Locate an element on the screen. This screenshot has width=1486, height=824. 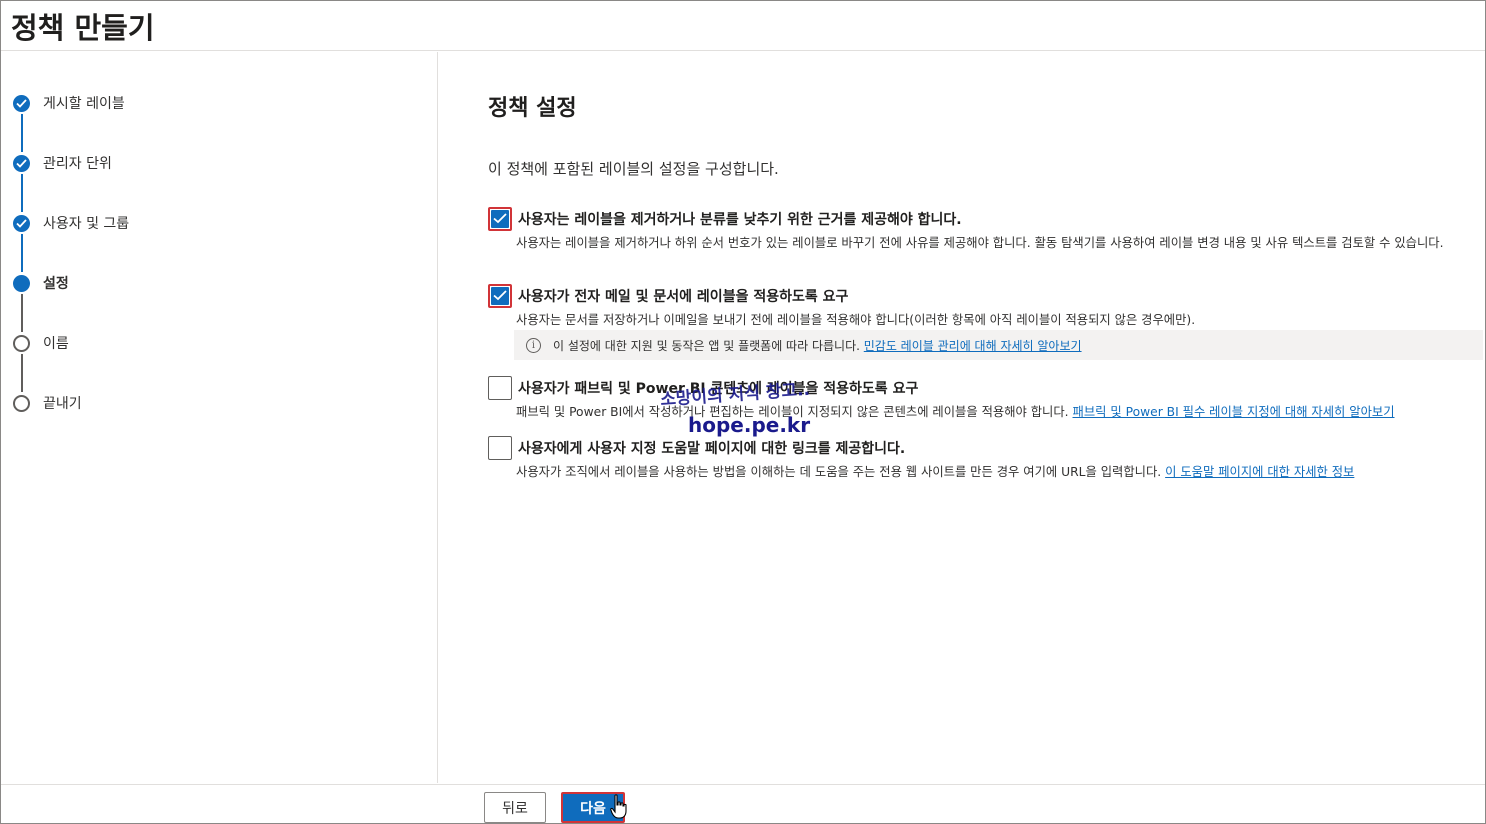
custom-help-page-checkbox is located at coordinates (500, 448).